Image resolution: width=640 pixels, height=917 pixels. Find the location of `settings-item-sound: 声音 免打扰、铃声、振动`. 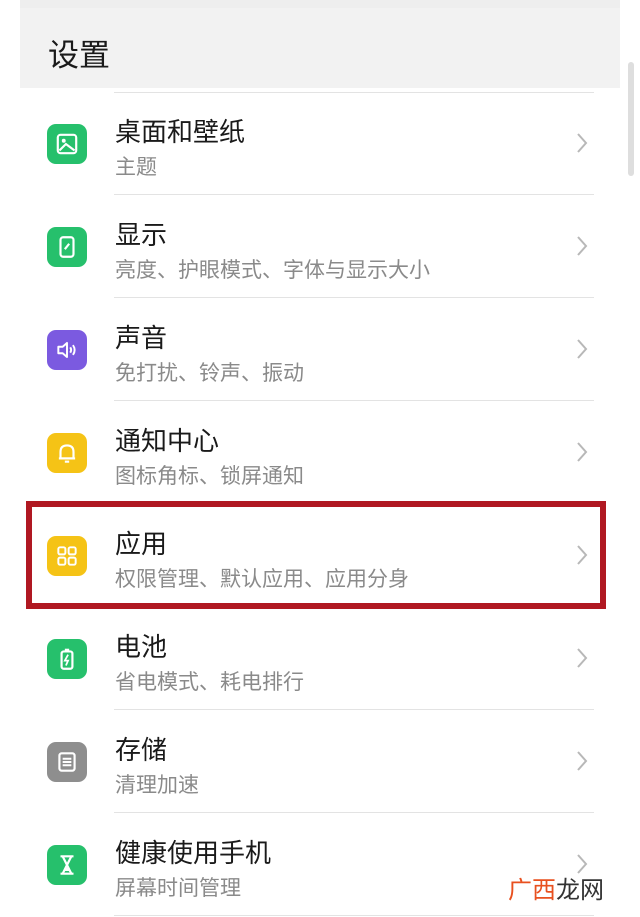

settings-item-sound: 声音 免打扰、铃声、振动 is located at coordinates (320, 349).